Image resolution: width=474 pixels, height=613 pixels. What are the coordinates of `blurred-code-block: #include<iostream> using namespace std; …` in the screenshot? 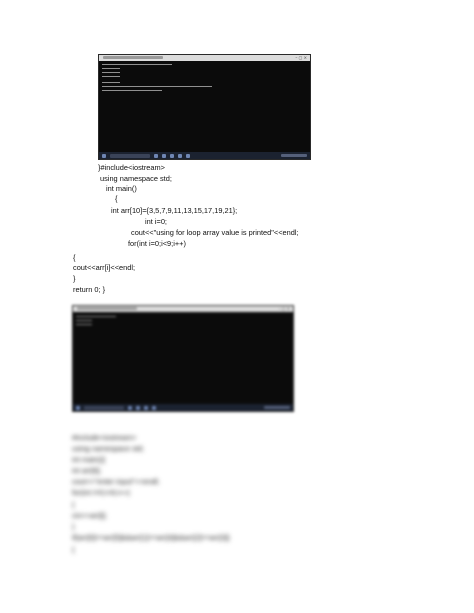 It's located at (182, 495).